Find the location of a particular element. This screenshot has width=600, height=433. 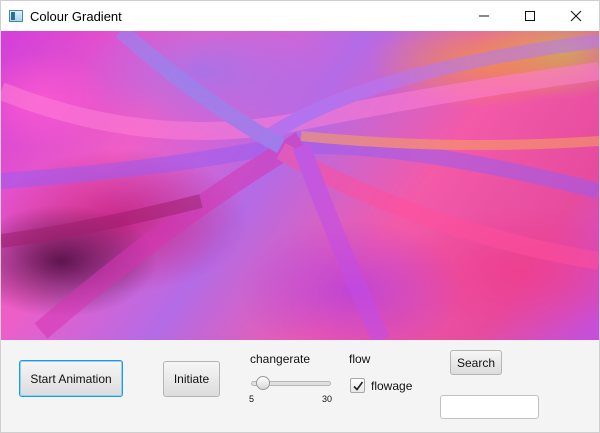

search-button: Search is located at coordinates (476, 362).